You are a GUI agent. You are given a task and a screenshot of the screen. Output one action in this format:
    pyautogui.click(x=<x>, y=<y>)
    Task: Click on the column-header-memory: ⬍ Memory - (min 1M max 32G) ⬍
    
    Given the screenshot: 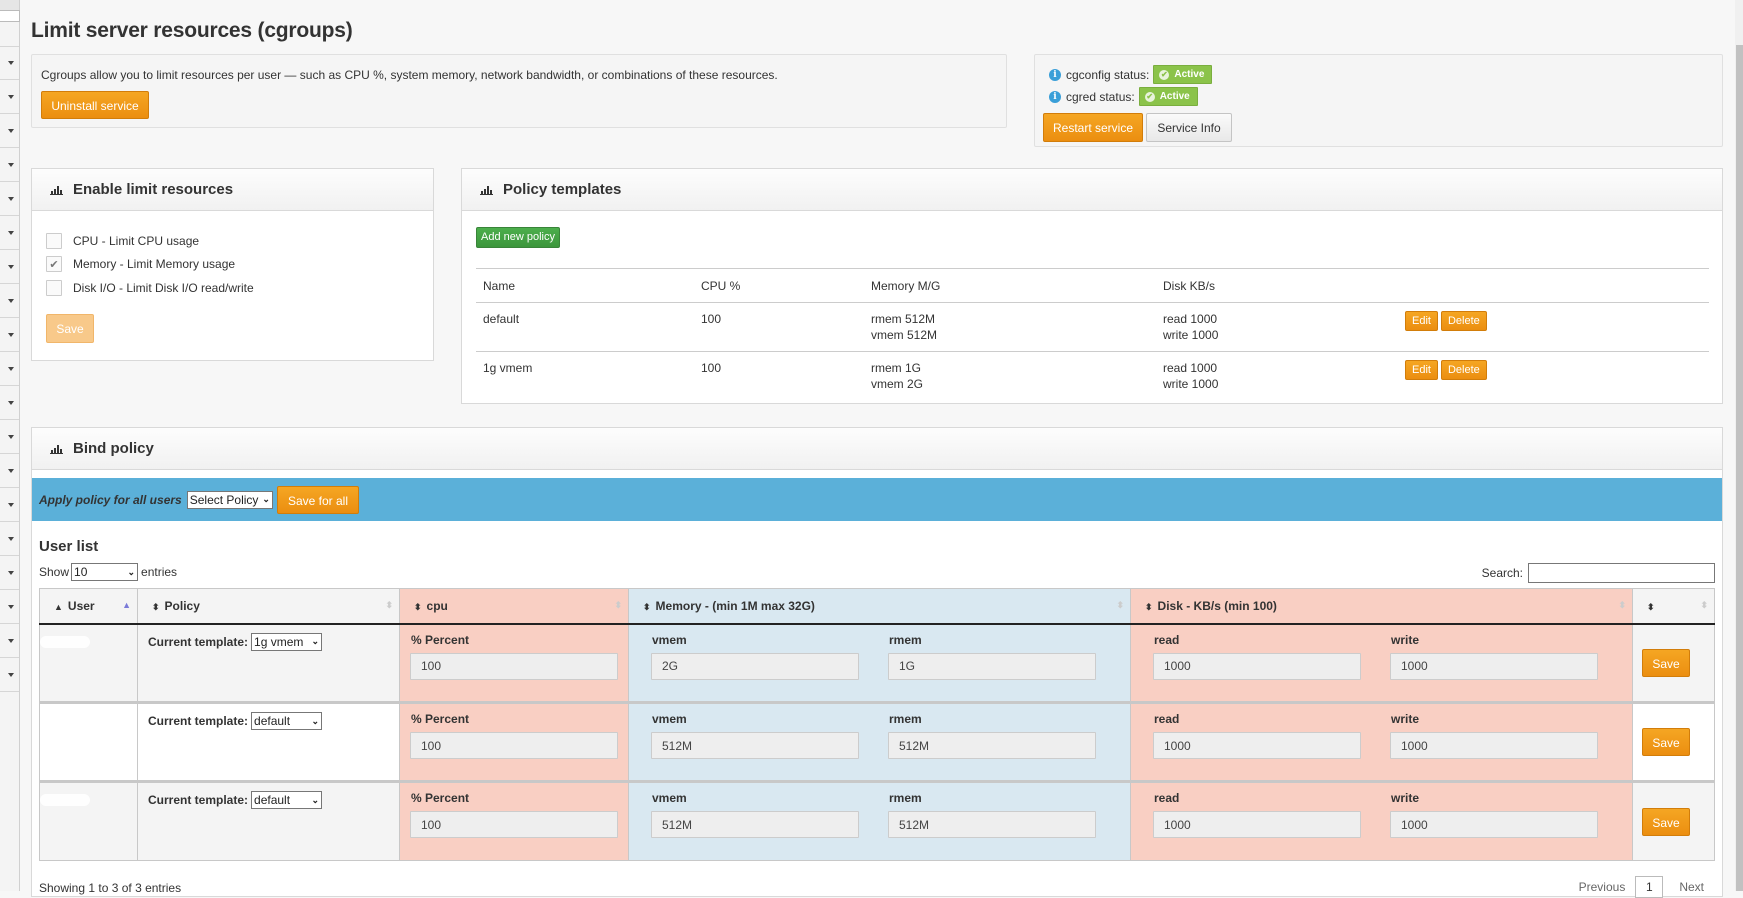 What is the action you would take?
    pyautogui.click(x=879, y=606)
    